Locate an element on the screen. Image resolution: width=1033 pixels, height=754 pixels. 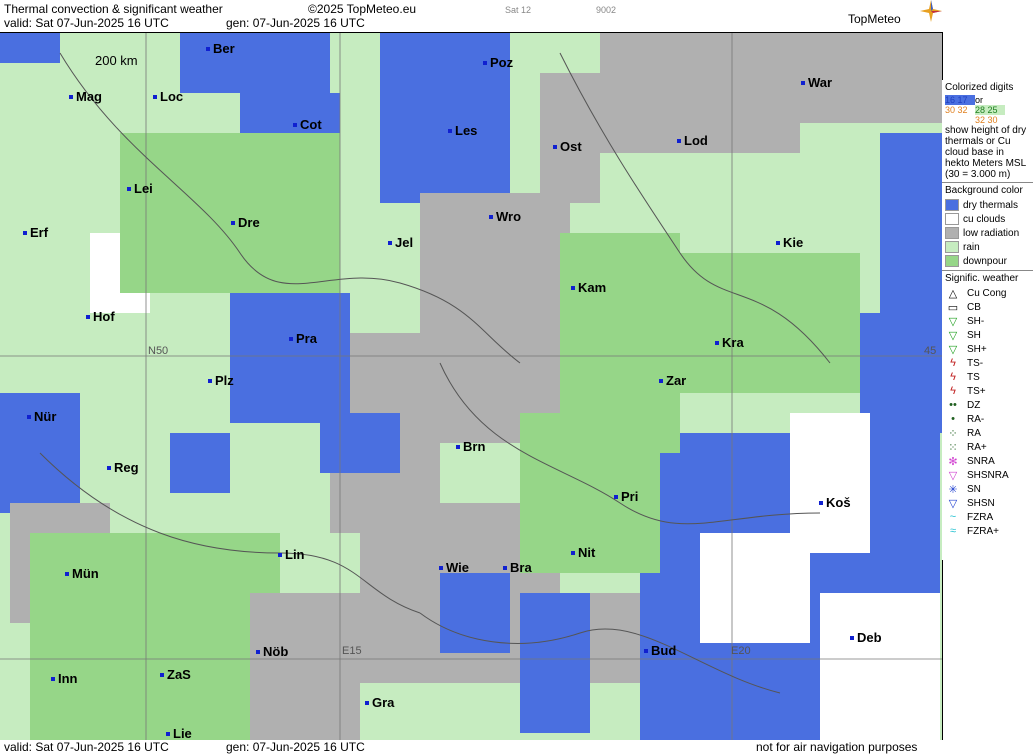
city-label-brn: Brn is located at coordinates (470, 446).